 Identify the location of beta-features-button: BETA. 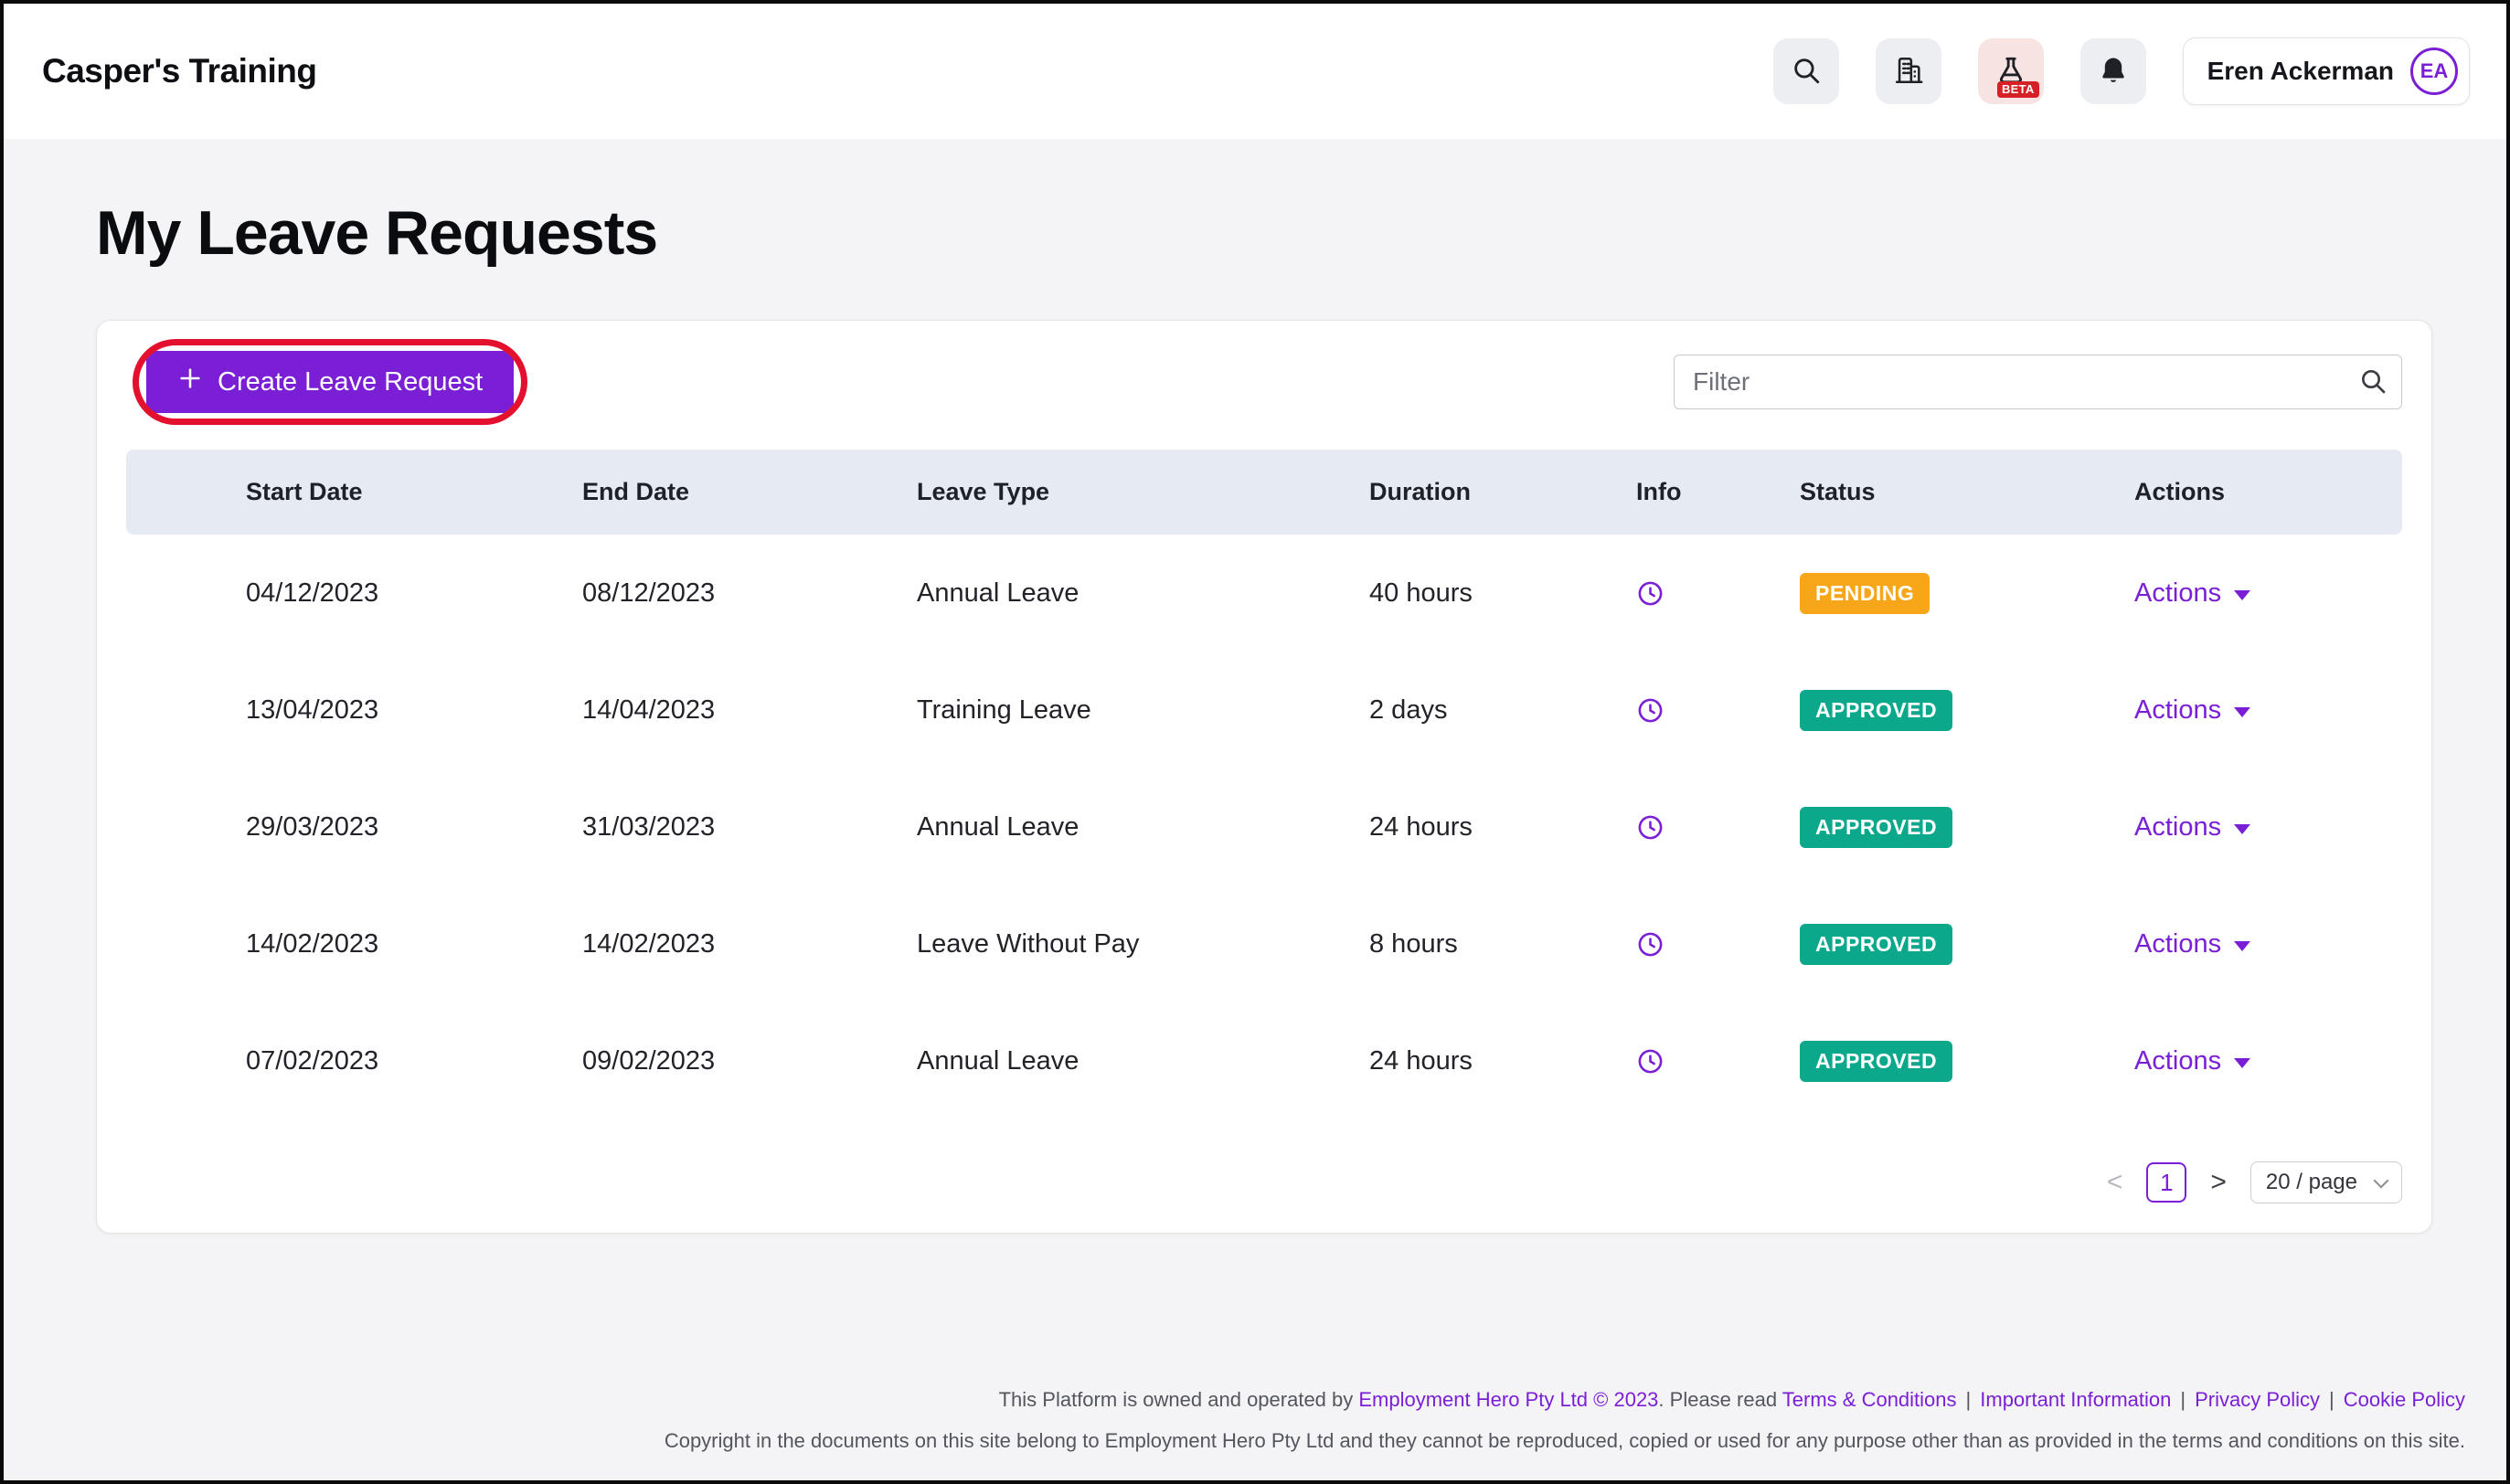
(2010, 71).